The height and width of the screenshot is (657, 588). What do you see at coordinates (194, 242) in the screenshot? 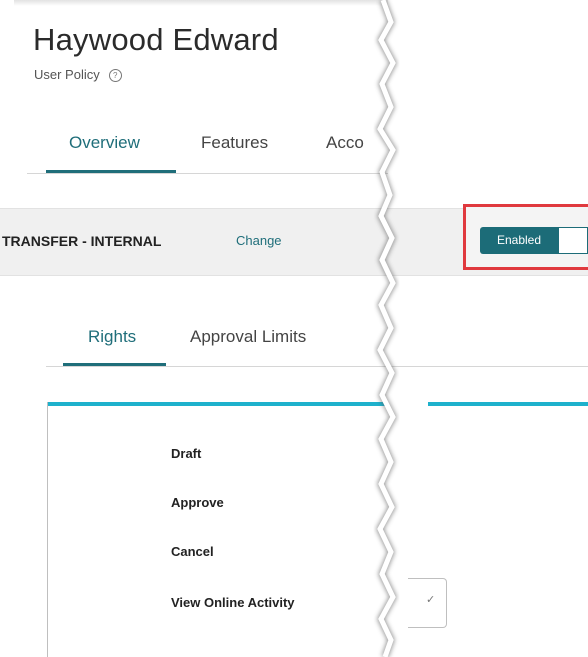
I see `transfer-section-header: TRANSFER - INTERNAL Change` at bounding box center [194, 242].